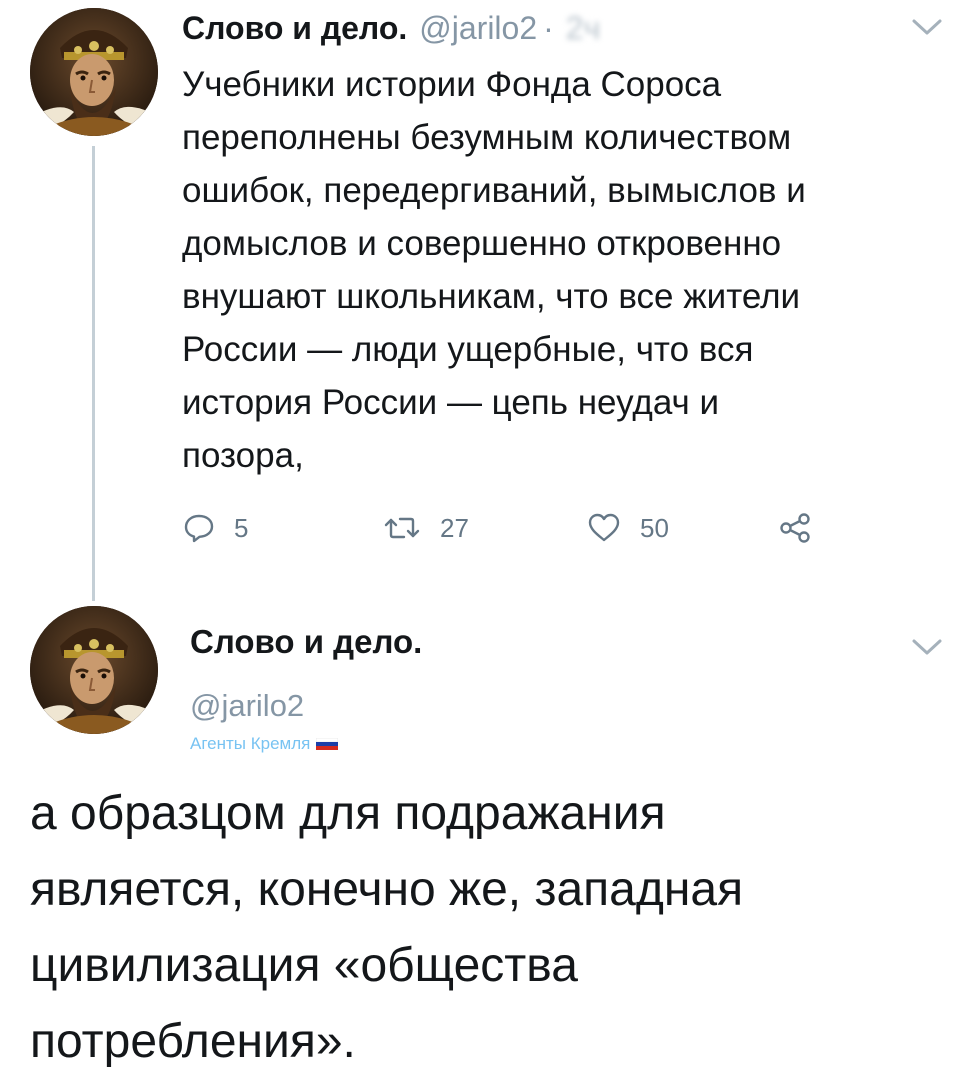 The image size is (980, 1080). What do you see at coordinates (250, 743) in the screenshot?
I see `account-label-text: Агенты Кремля` at bounding box center [250, 743].